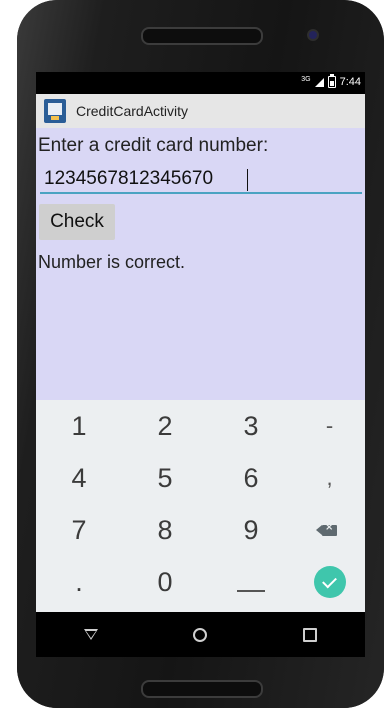 Image resolution: width=390 pixels, height=712 pixels. What do you see at coordinates (165, 478) in the screenshot?
I see `key-5: 5` at bounding box center [165, 478].